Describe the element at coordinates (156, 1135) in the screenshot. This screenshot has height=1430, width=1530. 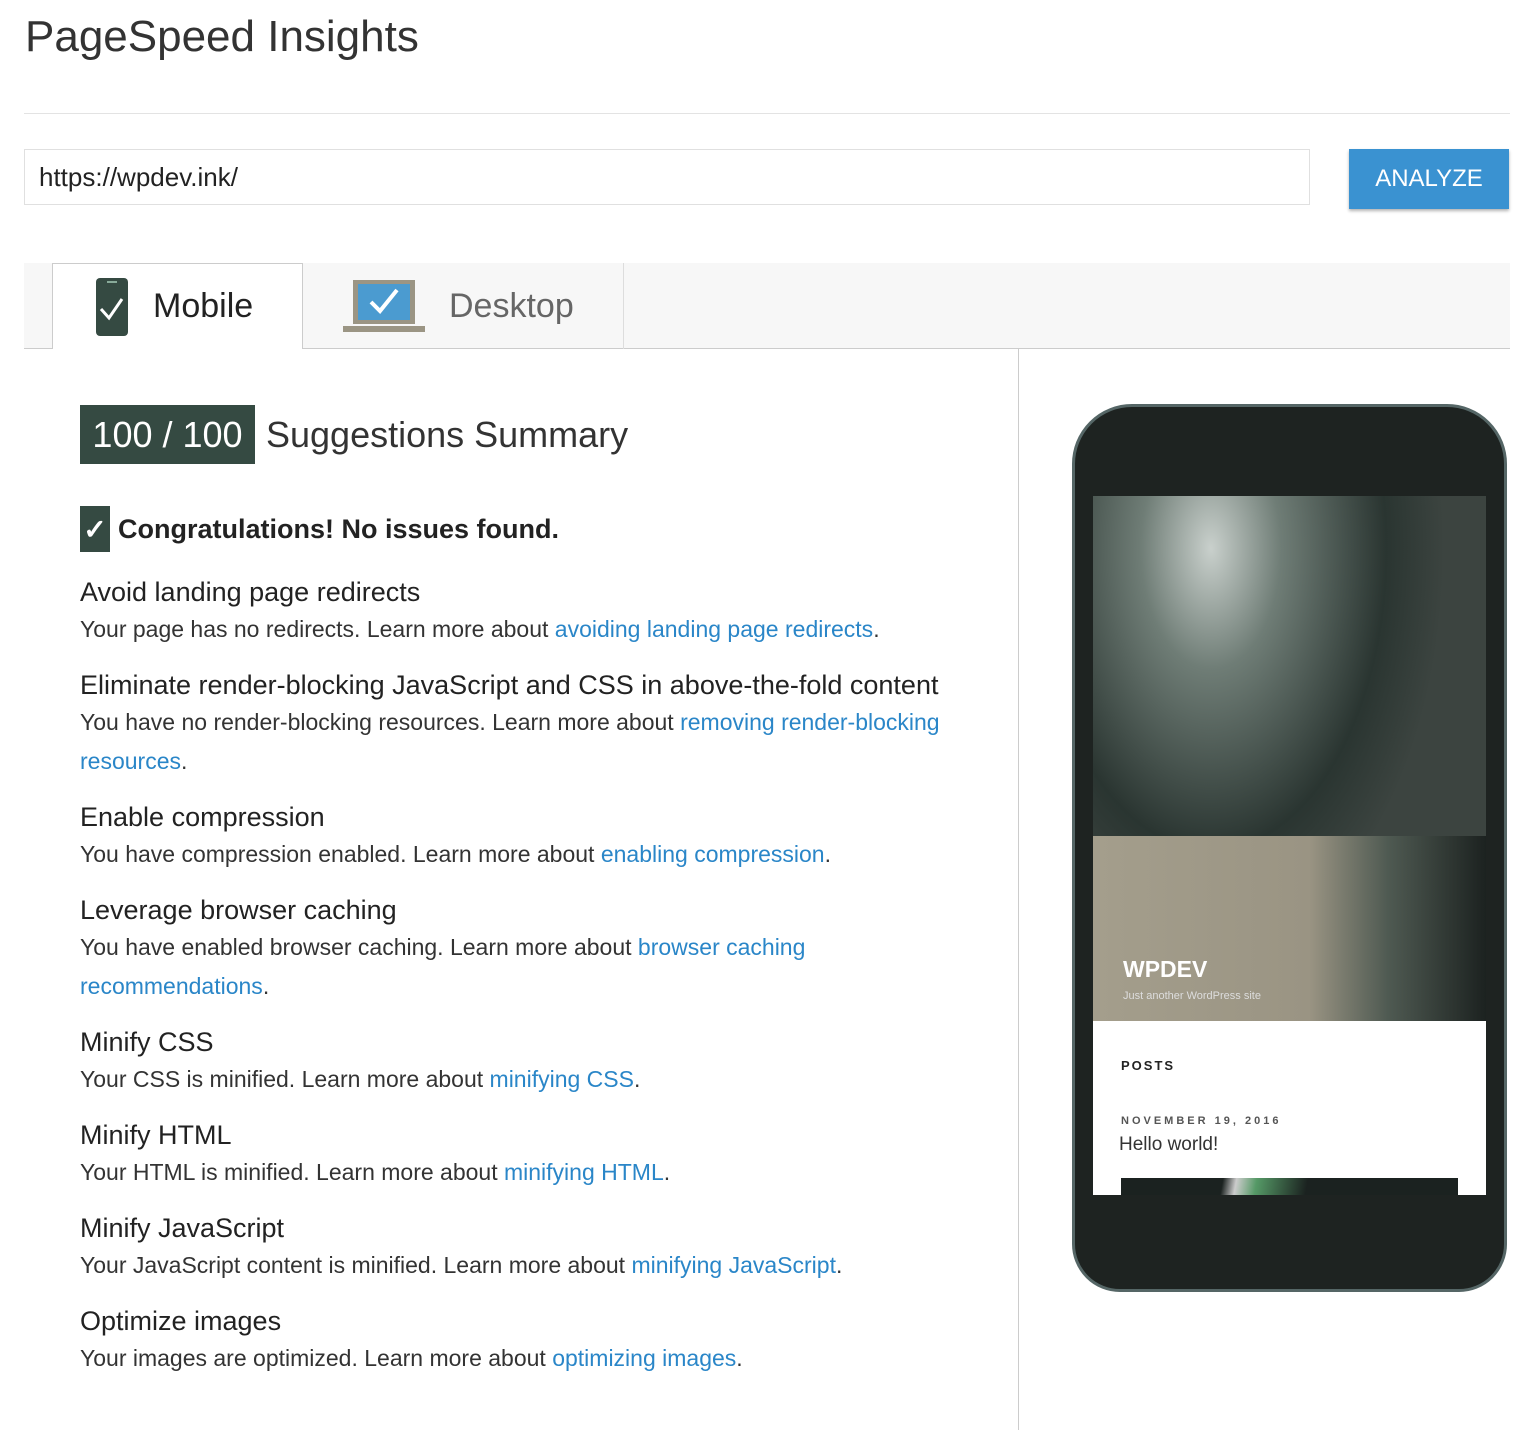
I see `rule-title: Minify HTML` at that location.